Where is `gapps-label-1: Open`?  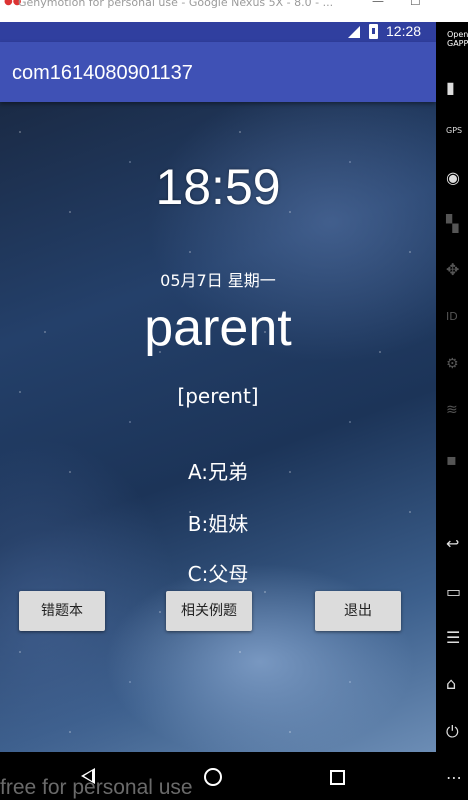 gapps-label-1: Open is located at coordinates (457, 34).